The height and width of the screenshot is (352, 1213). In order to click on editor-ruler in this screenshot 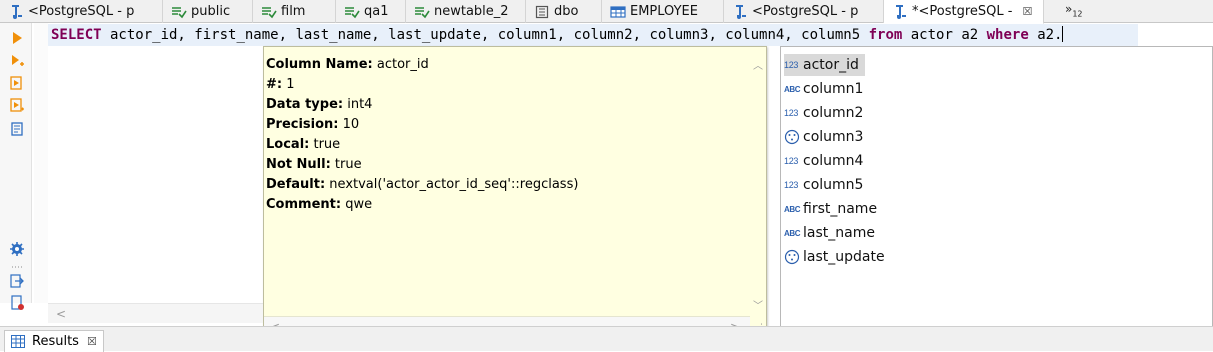, I will do `click(41, 163)`.